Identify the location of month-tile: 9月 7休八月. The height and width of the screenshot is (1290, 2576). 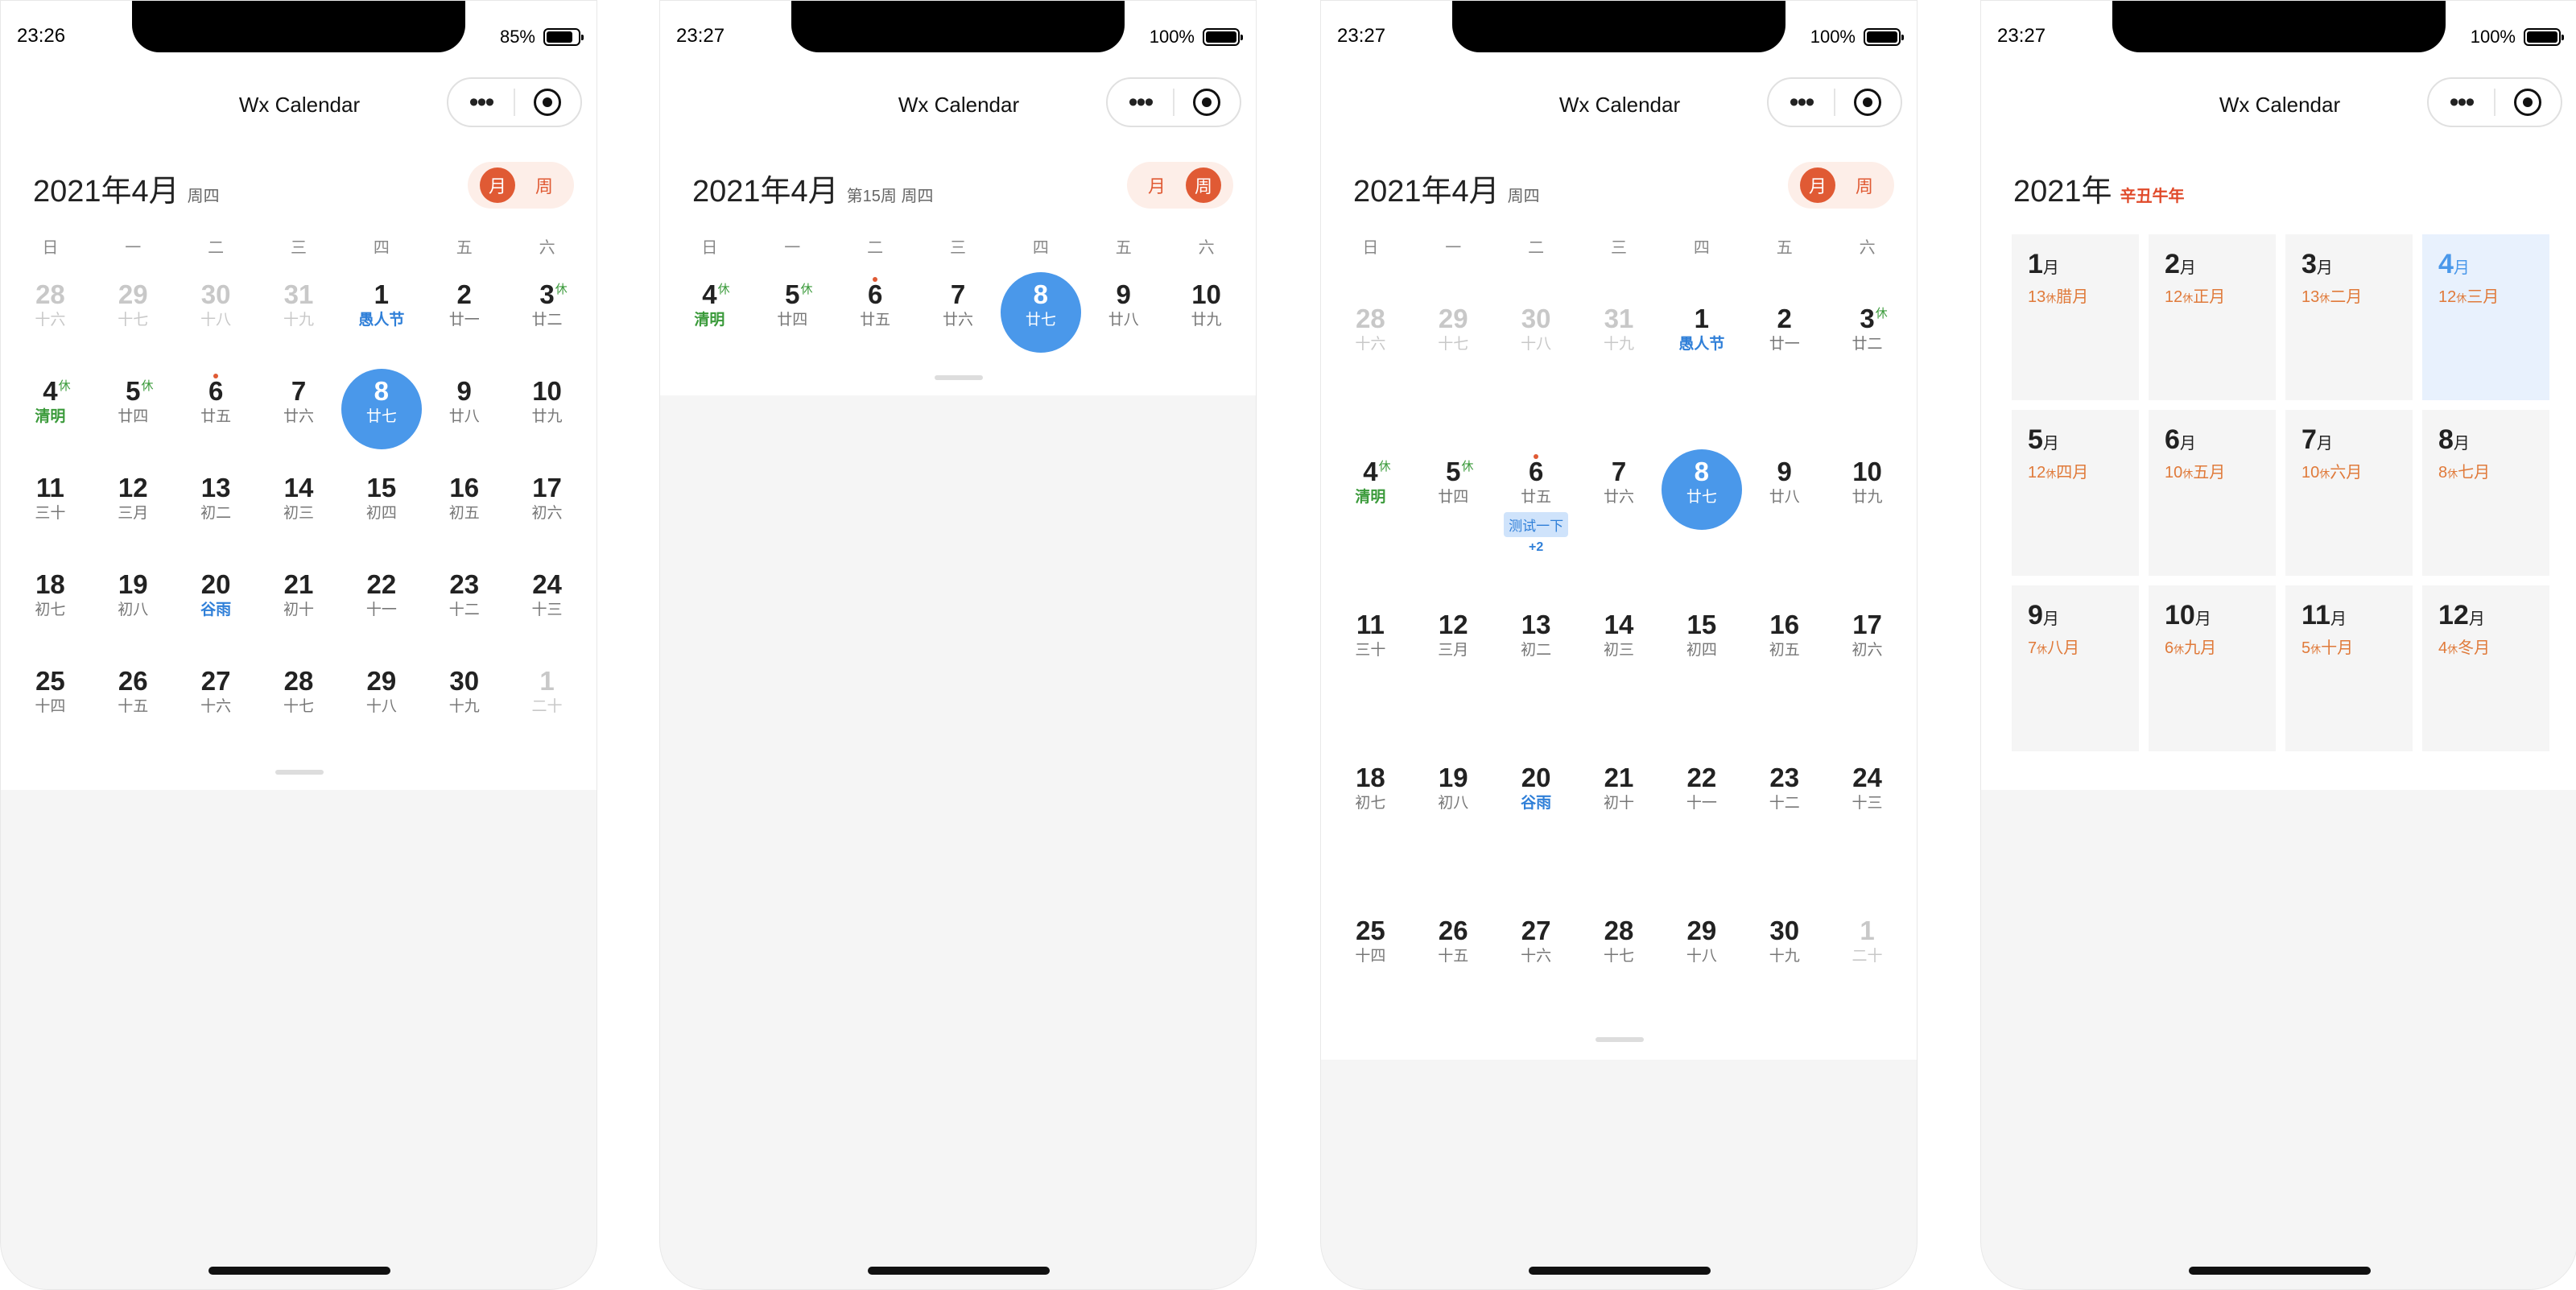
(2075, 668).